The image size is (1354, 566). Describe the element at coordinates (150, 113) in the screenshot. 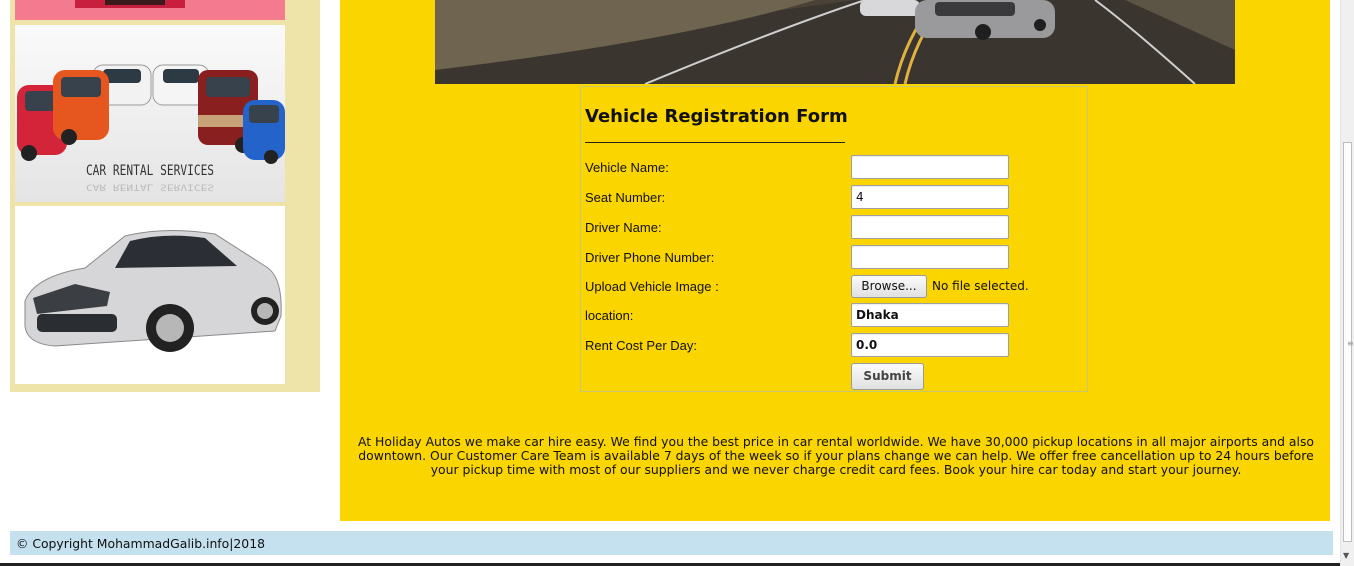

I see `car-rental-services-image: CAR RENTAL SERVICES CAR RENTAL SERVICES` at that location.